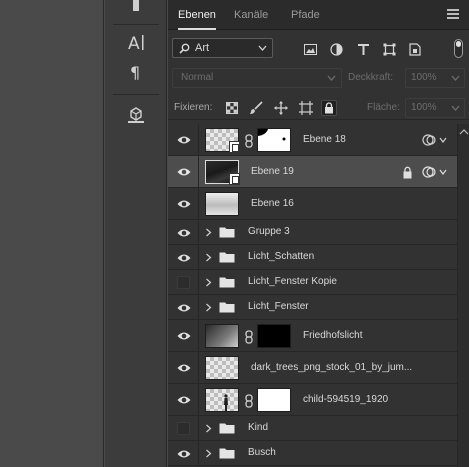  What do you see at coordinates (312, 232) in the screenshot?
I see `group-row: Gruppe 3` at bounding box center [312, 232].